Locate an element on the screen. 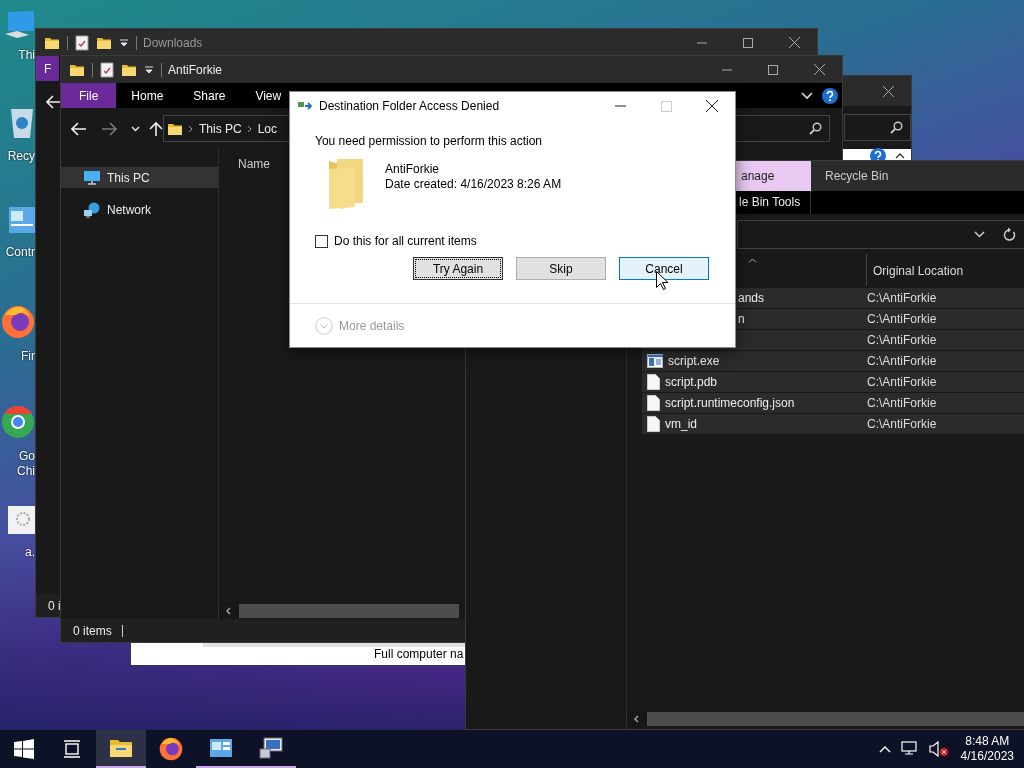 The image size is (1024, 768). scrollbar-thumb is located at coordinates (349, 611).